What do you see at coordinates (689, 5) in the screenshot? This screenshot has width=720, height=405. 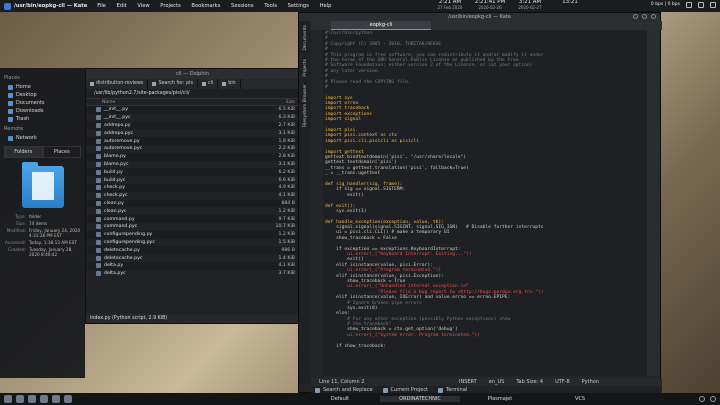 I see `volume-icon` at bounding box center [689, 5].